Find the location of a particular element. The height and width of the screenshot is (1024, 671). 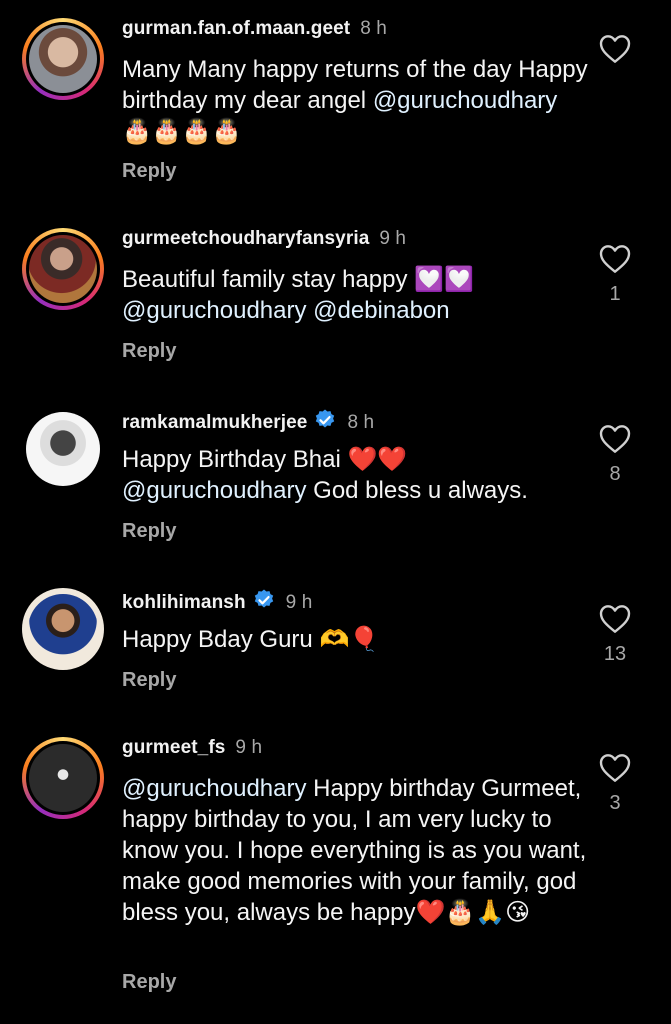

like-count: 3 is located at coordinates (615, 803).